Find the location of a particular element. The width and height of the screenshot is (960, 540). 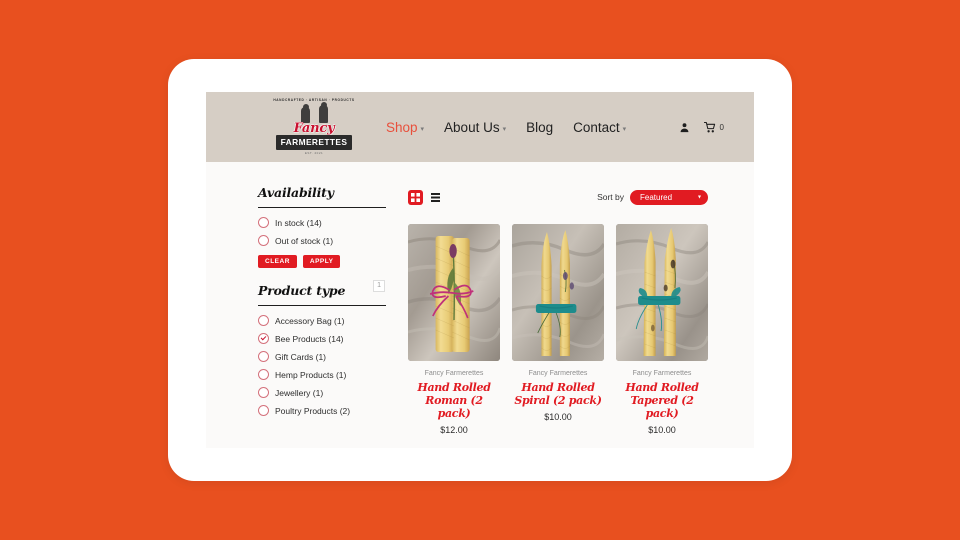

checkbox-checked-icon is located at coordinates (263, 338).